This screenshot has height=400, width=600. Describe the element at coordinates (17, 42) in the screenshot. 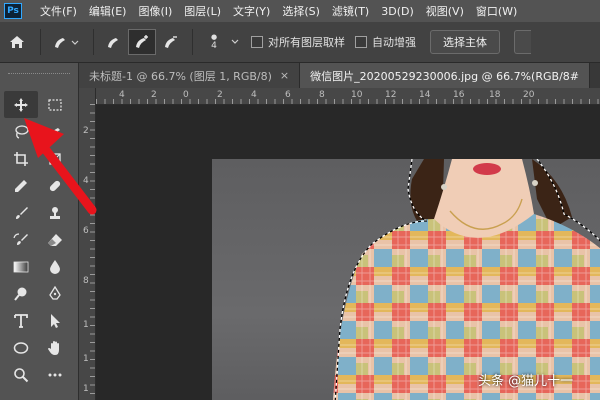

I see `home-icon` at that location.